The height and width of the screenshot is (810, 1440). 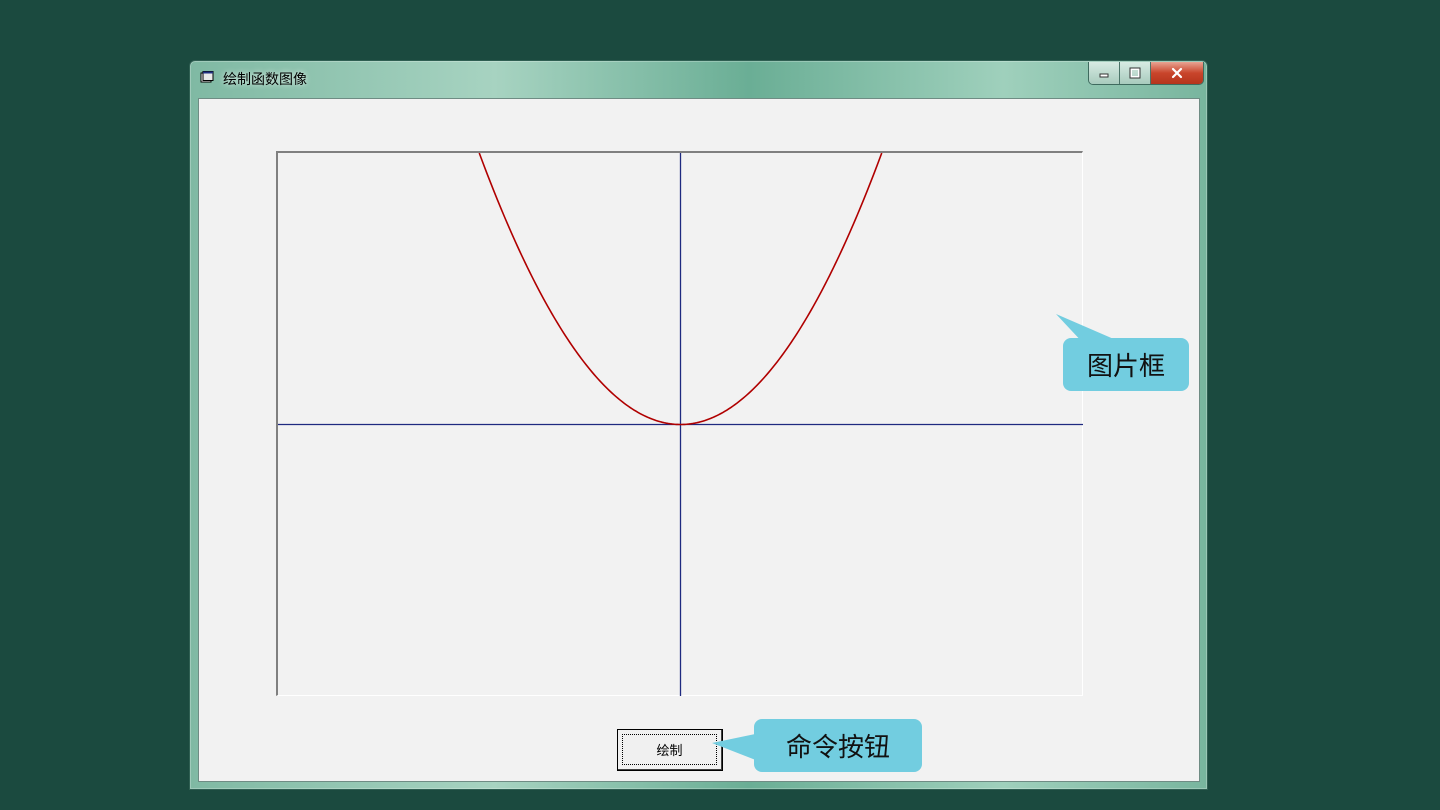 I want to click on command-button-callout-label: 命令按钮, so click(x=837, y=748).